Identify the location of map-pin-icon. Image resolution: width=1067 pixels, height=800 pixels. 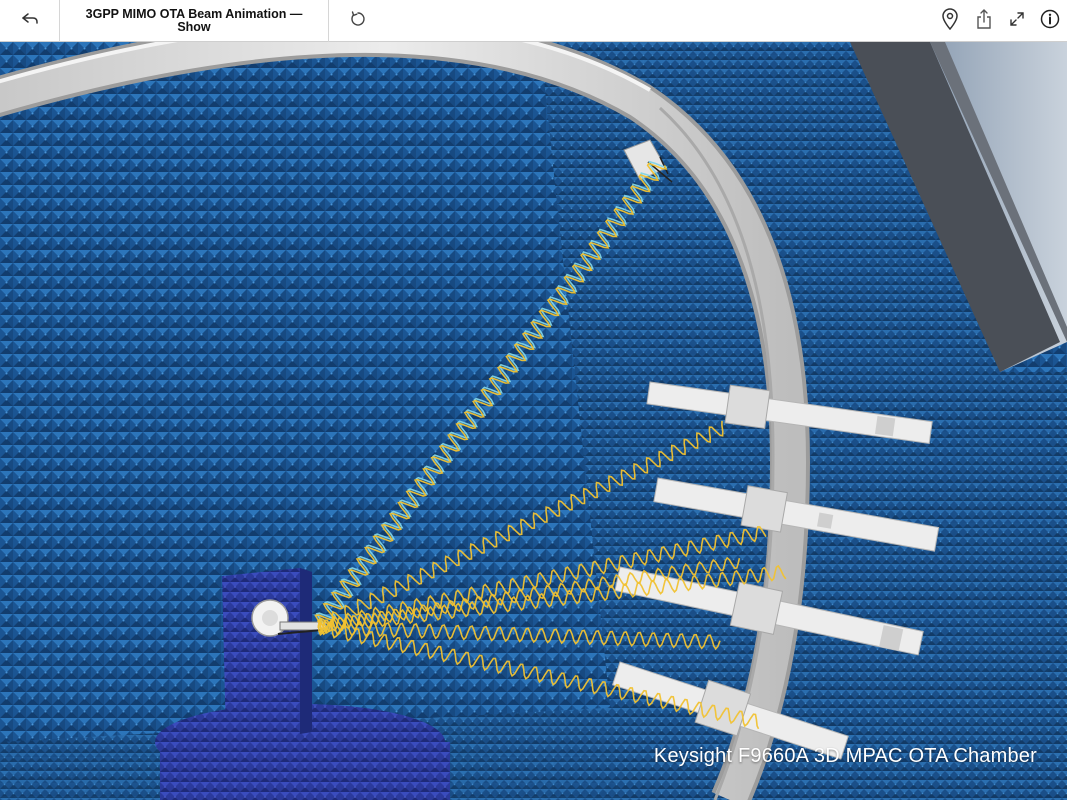
(950, 21).